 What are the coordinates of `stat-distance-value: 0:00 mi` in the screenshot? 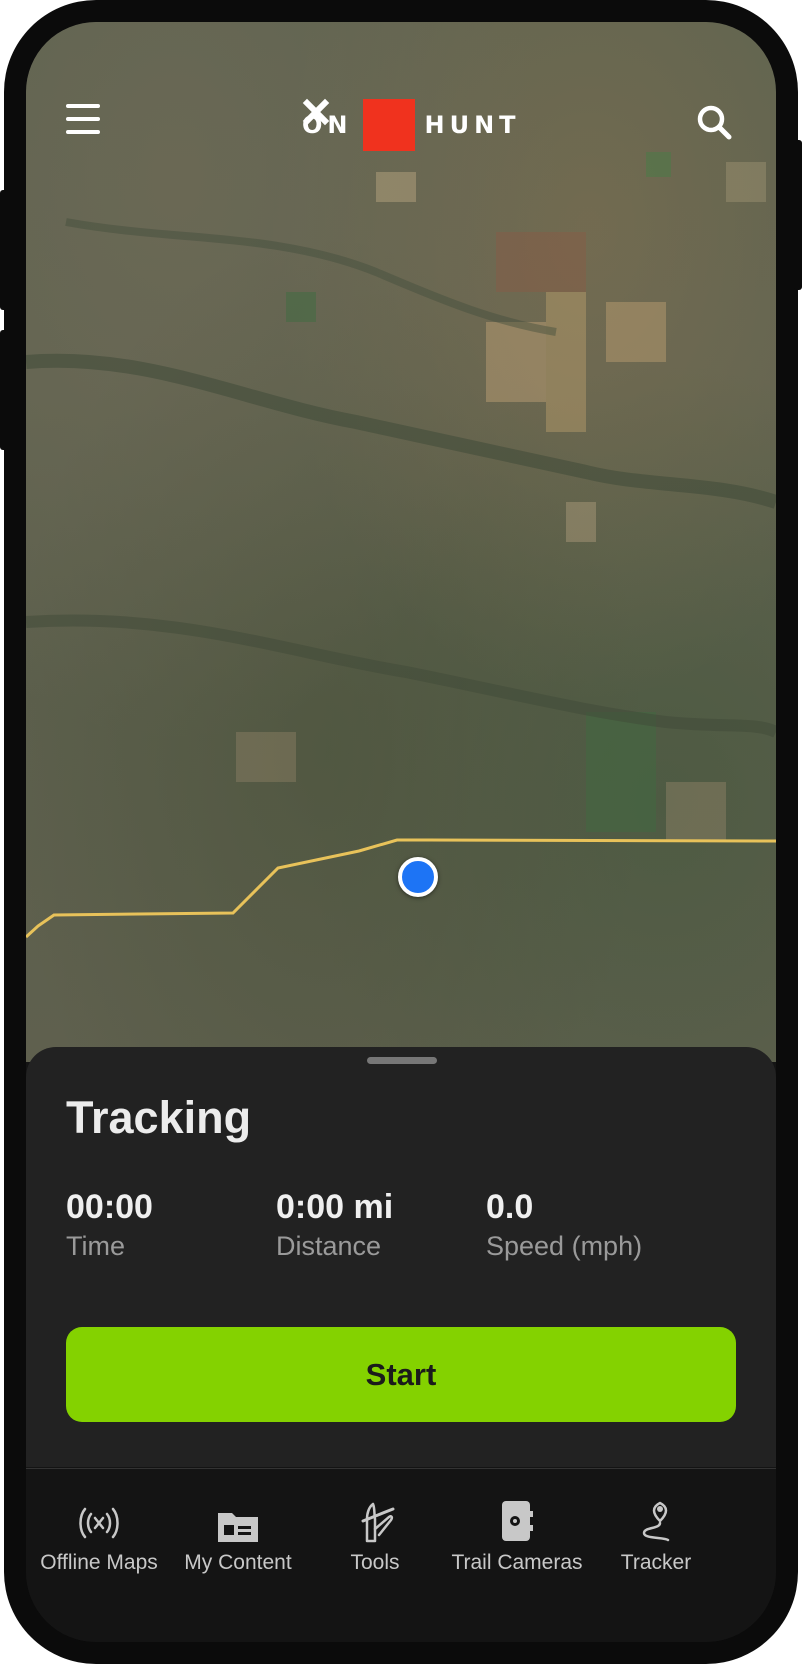 It's located at (335, 1207).